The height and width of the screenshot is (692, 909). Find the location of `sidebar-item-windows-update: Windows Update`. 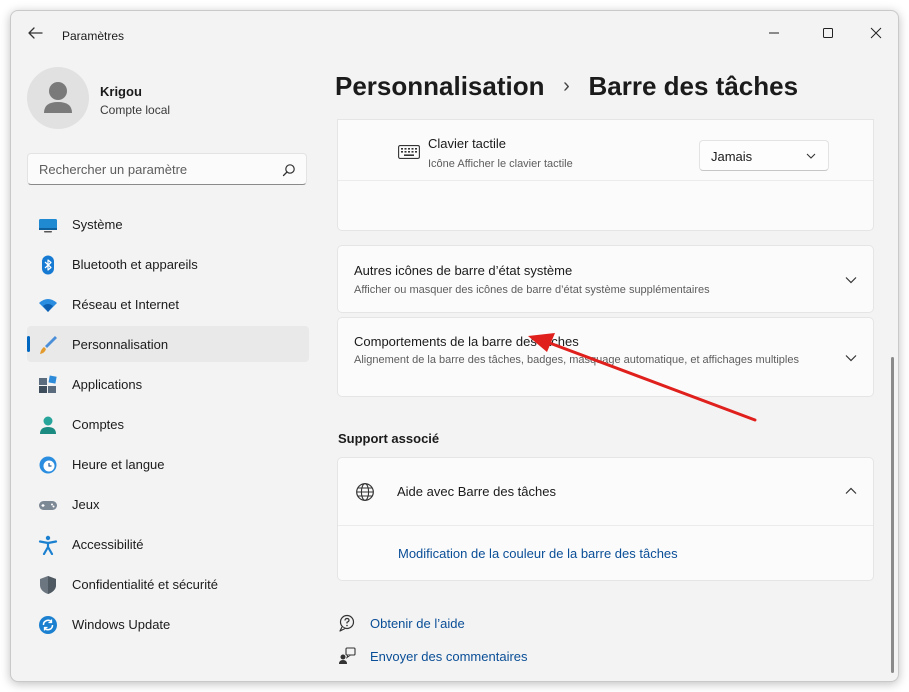

sidebar-item-windows-update: Windows Update is located at coordinates (168, 624).